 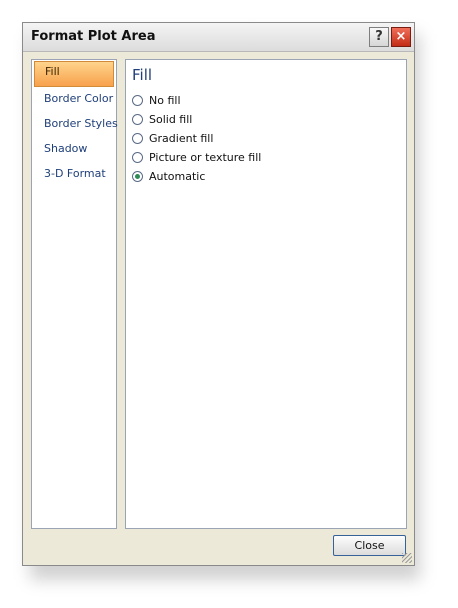 I want to click on dialog-title: Format Plot Area, so click(x=93, y=36).